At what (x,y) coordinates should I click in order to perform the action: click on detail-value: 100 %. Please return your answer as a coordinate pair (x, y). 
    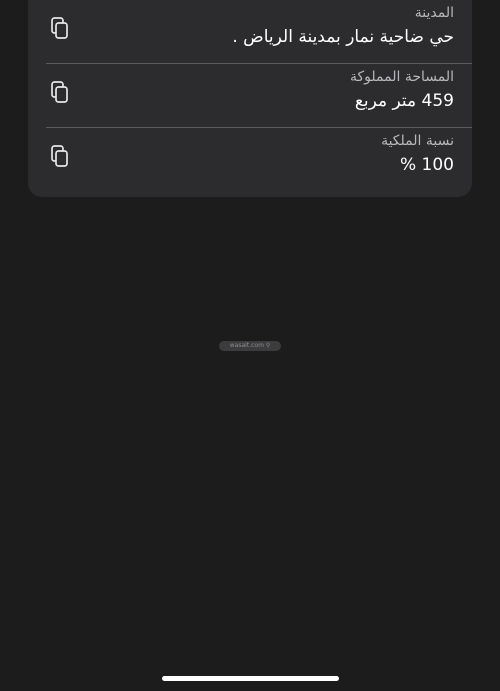
    Looking at the image, I should click on (426, 165).